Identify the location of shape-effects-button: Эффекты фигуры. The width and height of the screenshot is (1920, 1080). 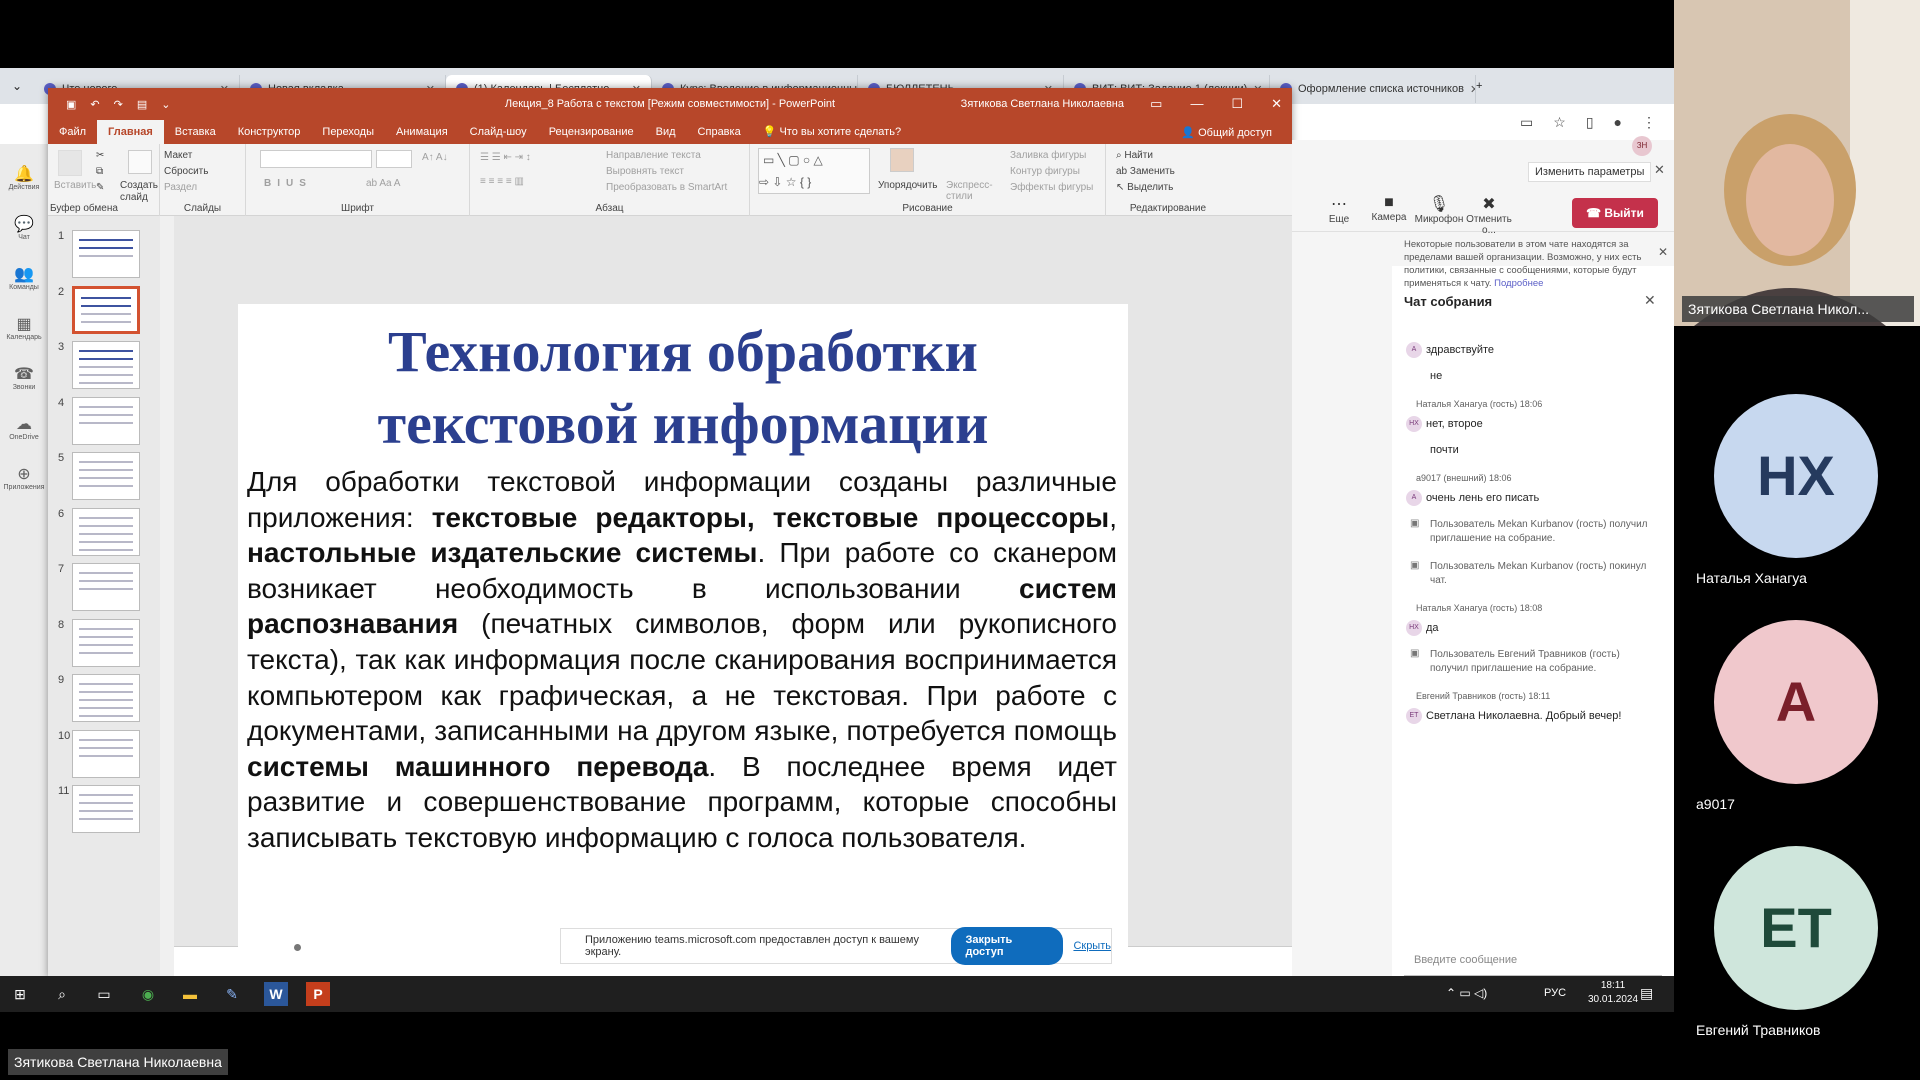
(1051, 187).